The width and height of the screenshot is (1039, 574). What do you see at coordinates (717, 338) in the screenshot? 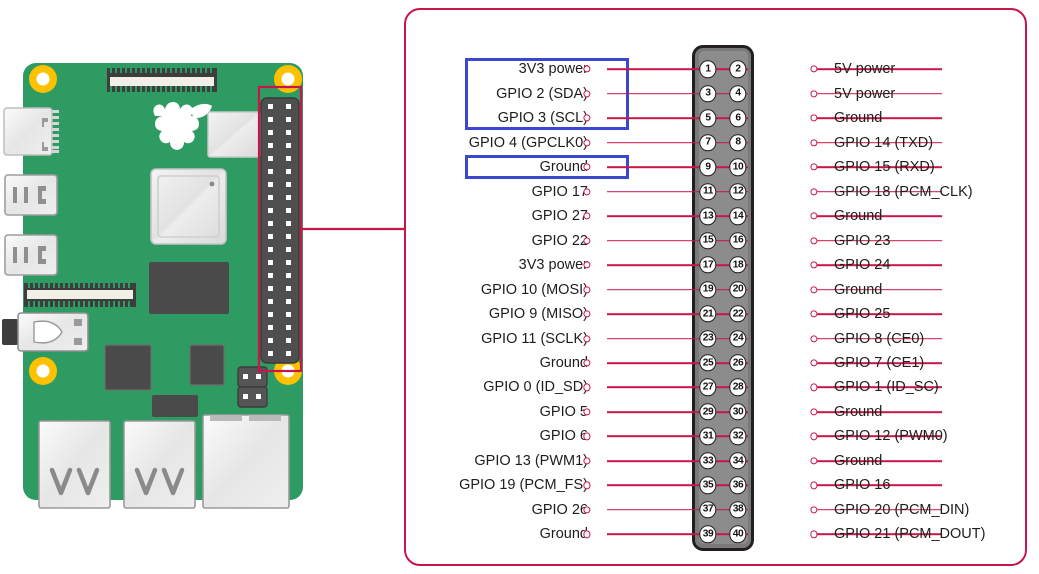
I see `pin-row: GPIO 11 (SCLK) GPIO 8 (CE0) 23 24` at bounding box center [717, 338].